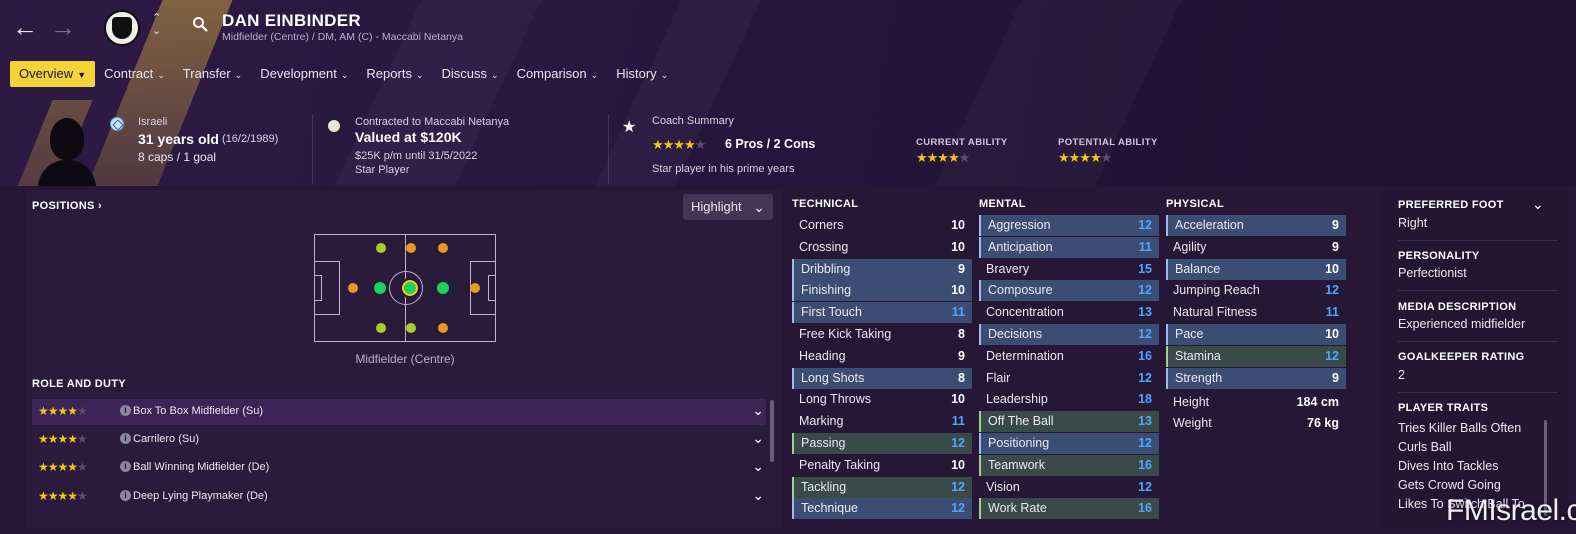 This screenshot has height=534, width=1576. I want to click on position-dot-ml, so click(381, 248).